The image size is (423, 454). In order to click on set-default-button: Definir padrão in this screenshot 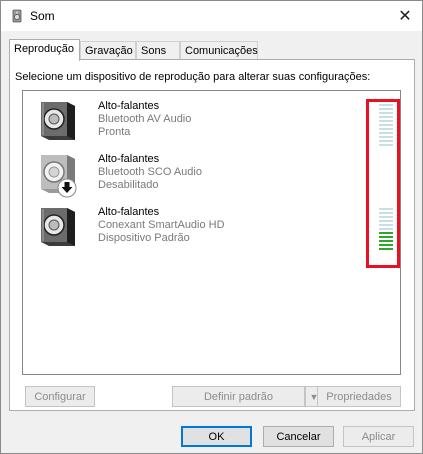, I will do `click(238, 396)`.